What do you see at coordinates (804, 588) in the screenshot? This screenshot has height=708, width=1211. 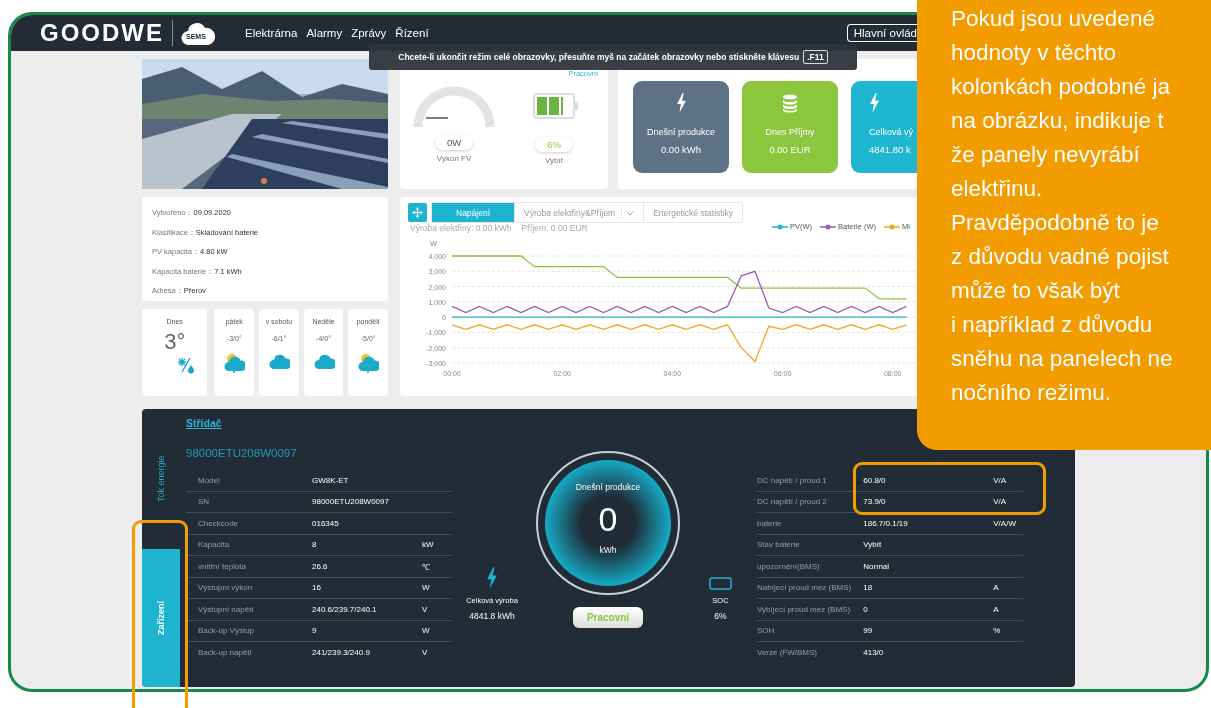 I see `row-label: Nabíjecí proud mez (BMS)` at bounding box center [804, 588].